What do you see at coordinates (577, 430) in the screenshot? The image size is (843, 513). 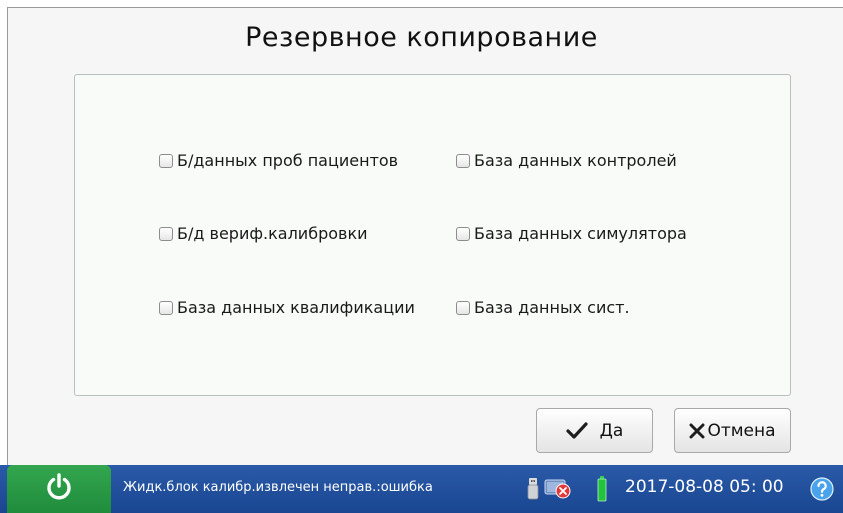 I see `check-icon` at bounding box center [577, 430].